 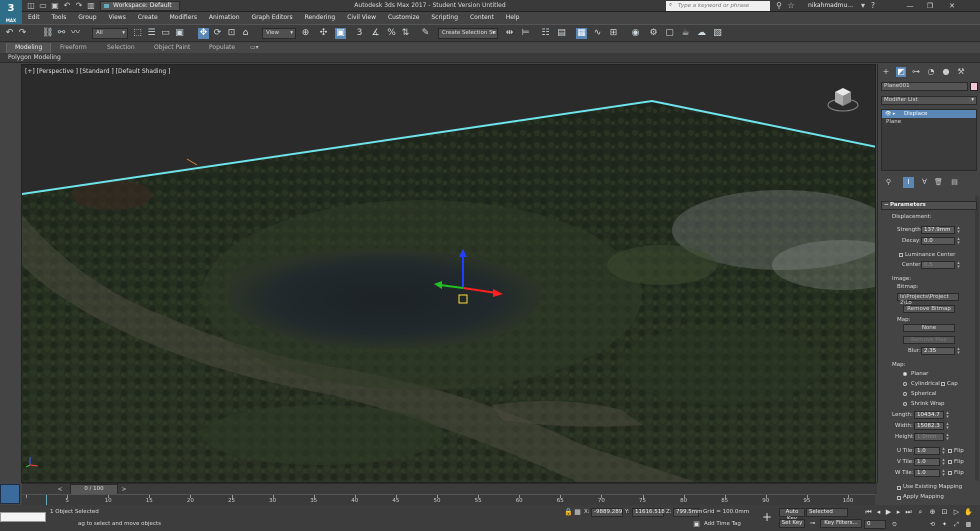 I want to click on walk-through-icon: ✦, so click(x=944, y=524).